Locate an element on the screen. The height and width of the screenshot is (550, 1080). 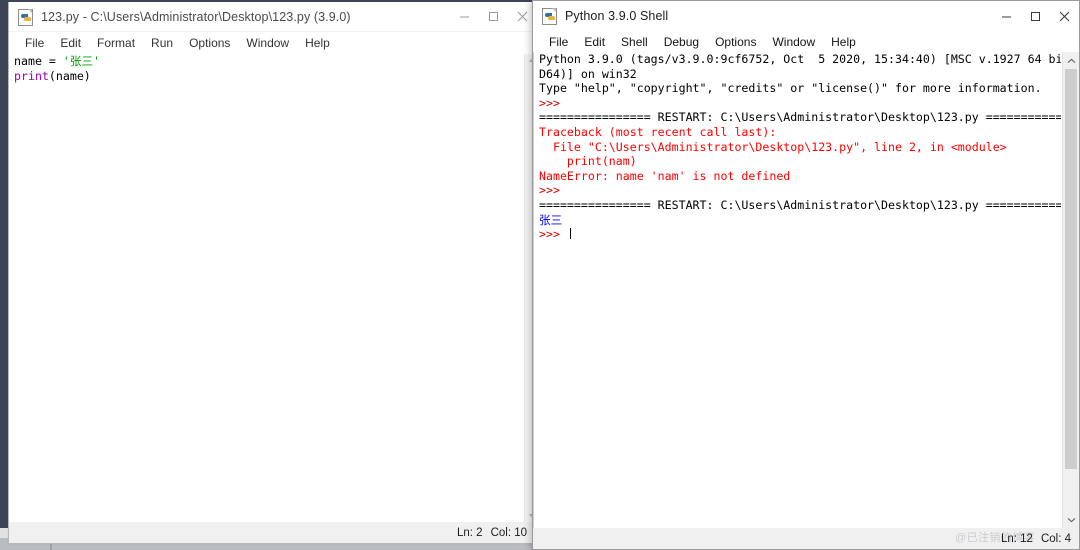
code-token: print is located at coordinates (31, 75).